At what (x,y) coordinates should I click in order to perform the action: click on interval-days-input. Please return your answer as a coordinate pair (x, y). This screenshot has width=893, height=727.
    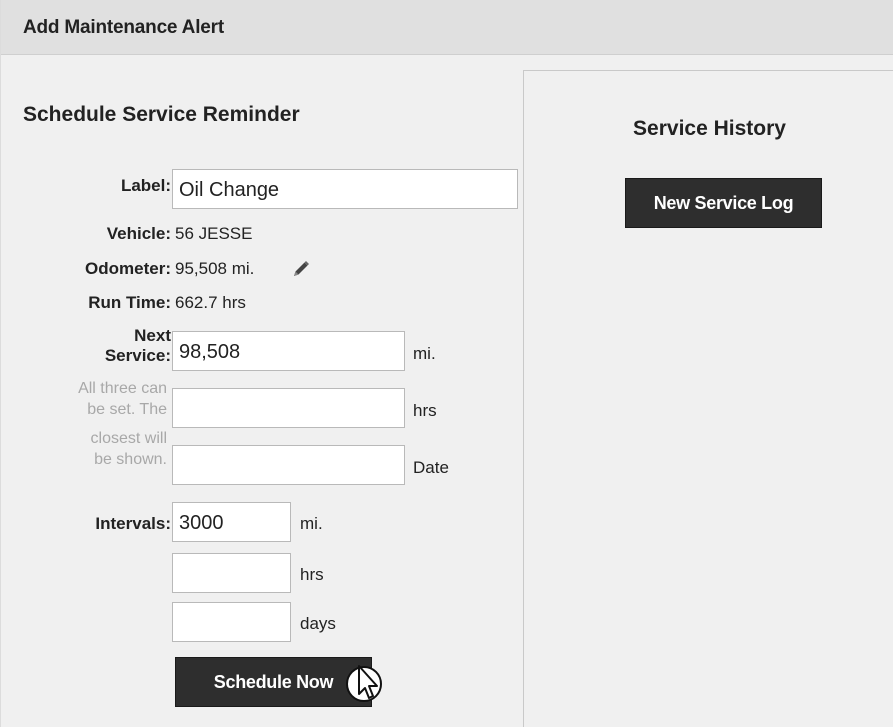
    Looking at the image, I should click on (231, 622).